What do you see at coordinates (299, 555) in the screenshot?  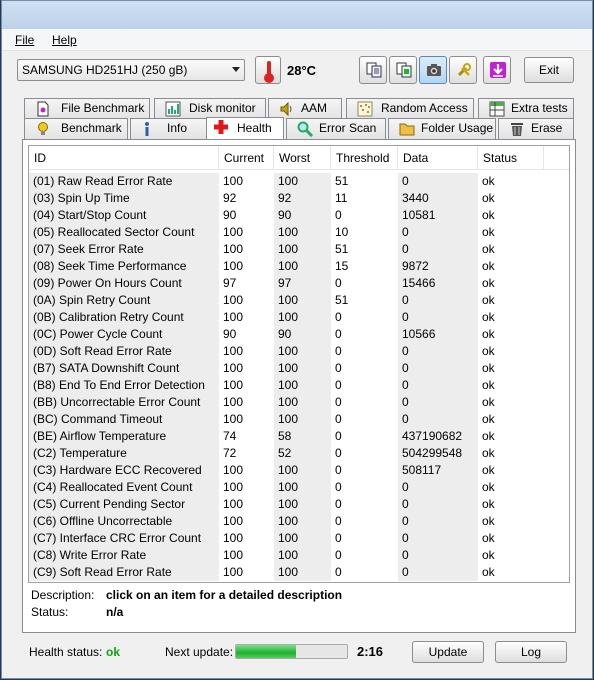 I see `table-row: (C8) Write Error Rate 100 100 0 0 ok` at bounding box center [299, 555].